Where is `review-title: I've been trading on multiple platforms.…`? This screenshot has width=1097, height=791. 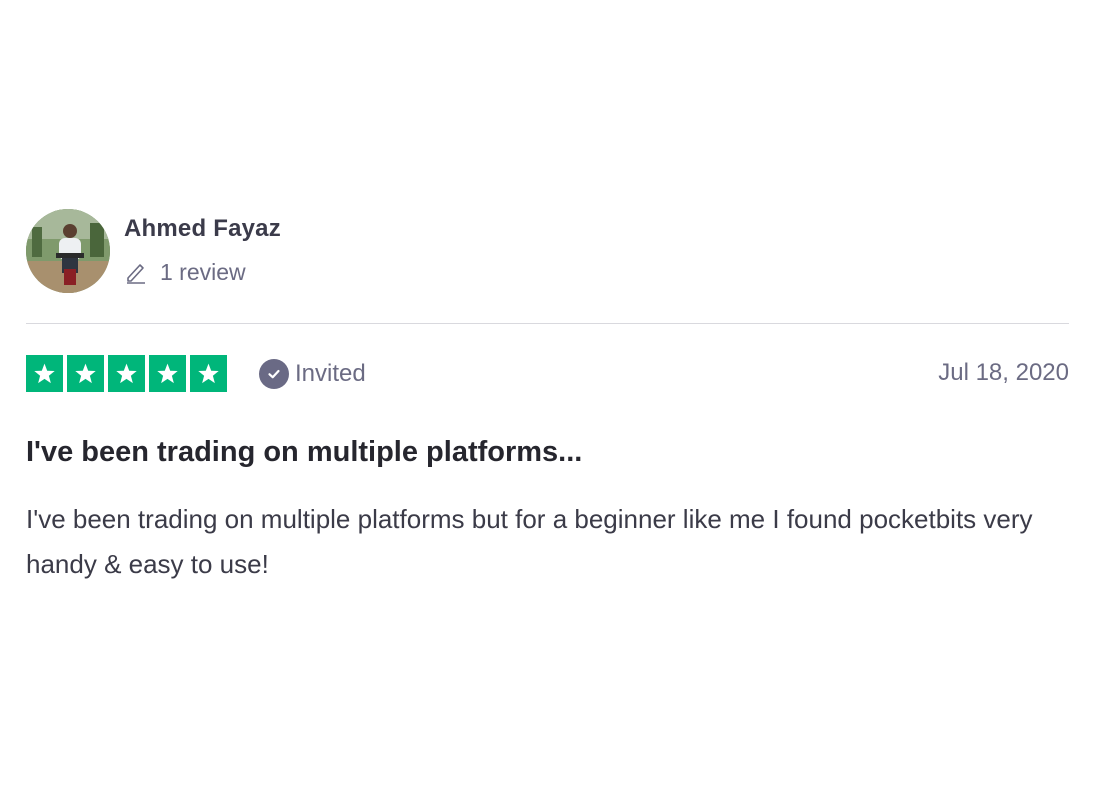 review-title: I've been trading on multiple platforms.… is located at coordinates (547, 452).